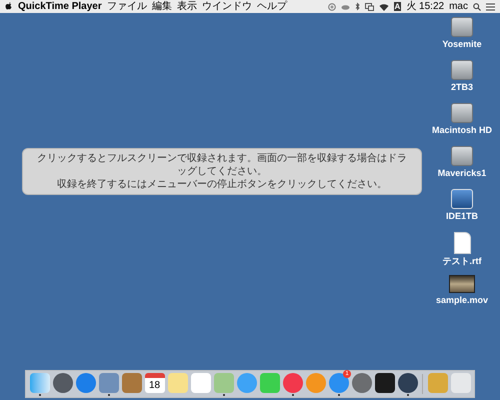  I want to click on menu-item: ファイル, so click(126, 6).